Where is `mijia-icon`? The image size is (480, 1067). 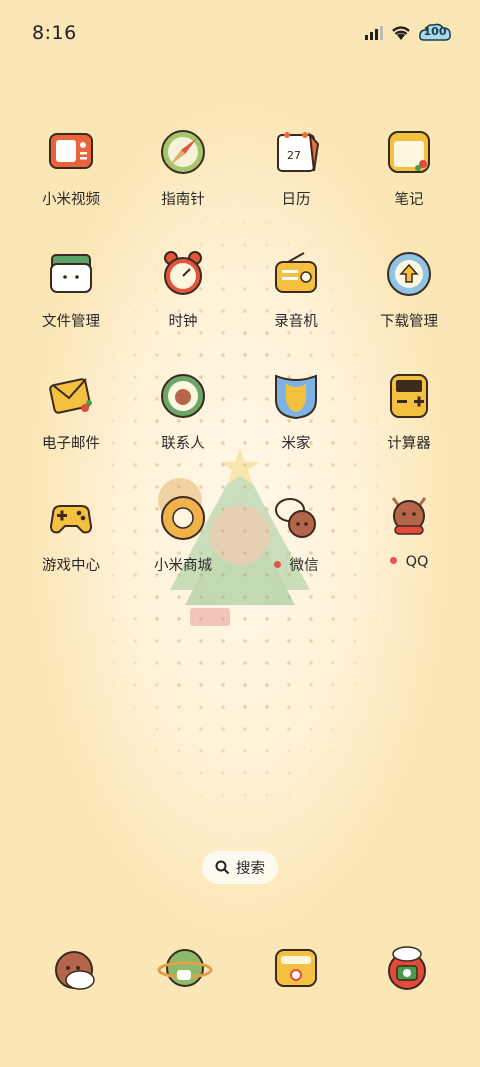 mijia-icon is located at coordinates (296, 397).